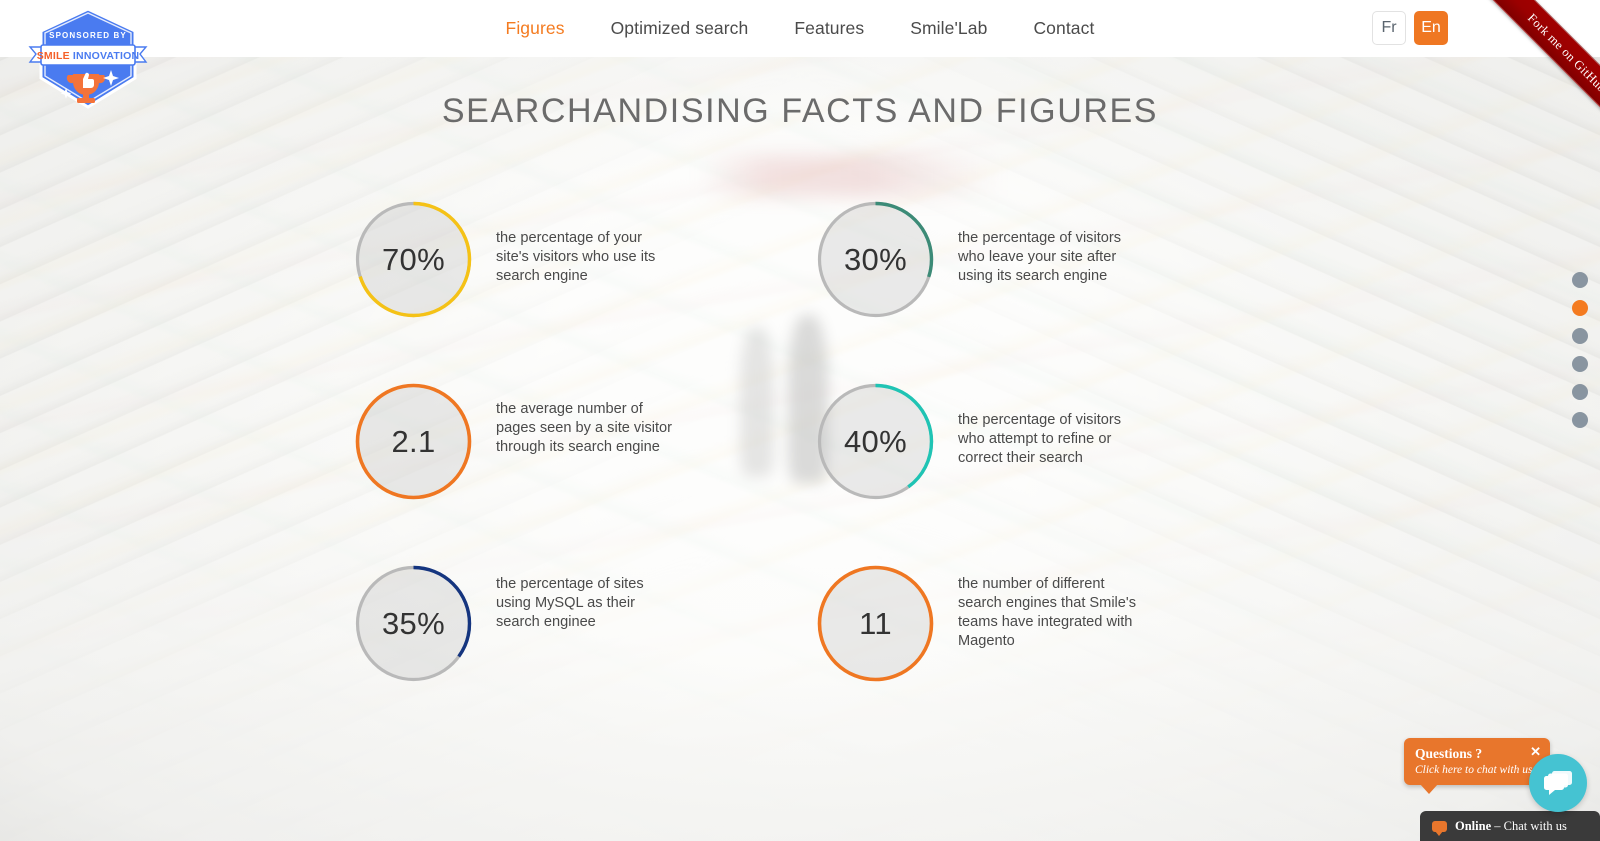  What do you see at coordinates (948, 28) in the screenshot?
I see `nav-item-smile-lab: Smile'Lab` at bounding box center [948, 28].